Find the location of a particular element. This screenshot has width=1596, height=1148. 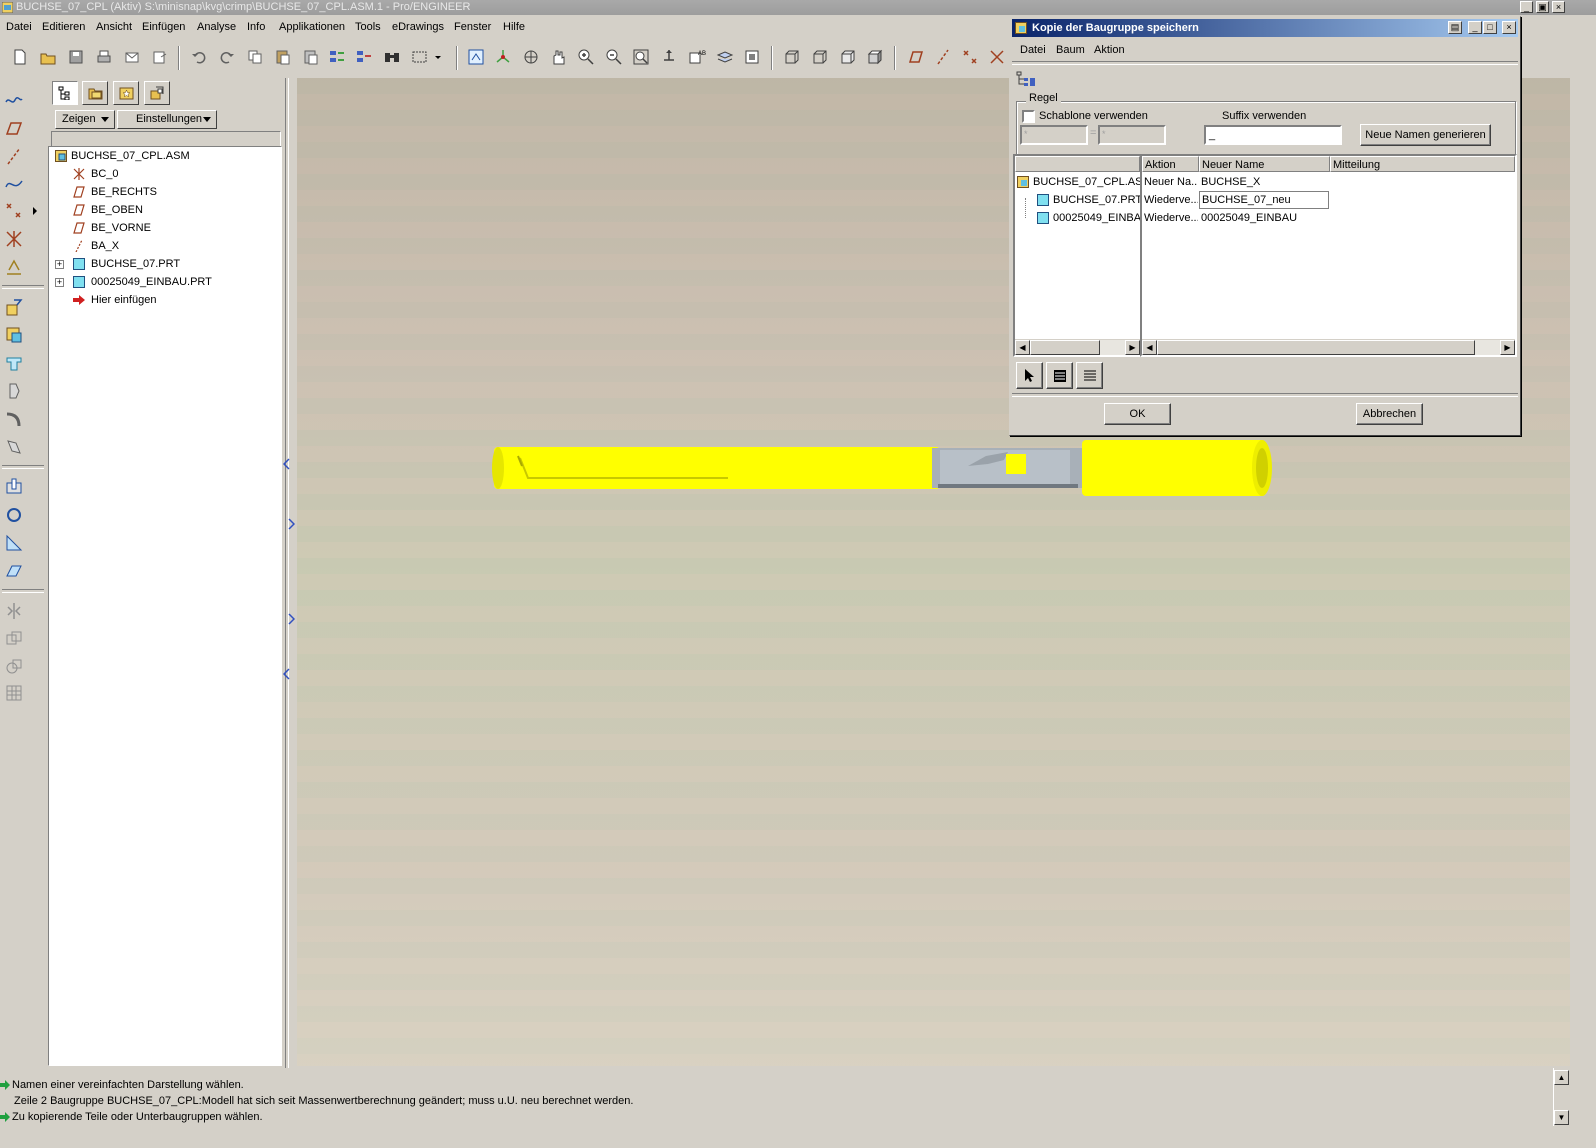

dialog-minimize-button: _ is located at coordinates (1475, 27).